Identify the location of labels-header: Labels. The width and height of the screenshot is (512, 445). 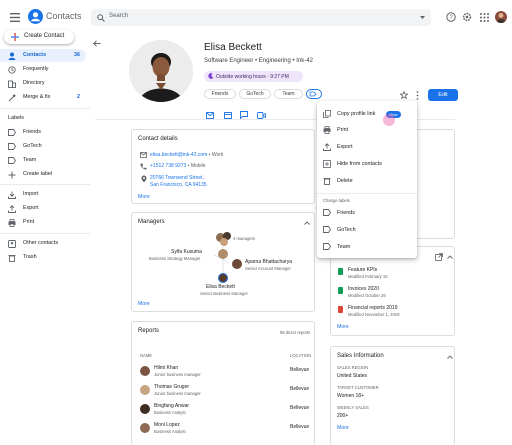
(43, 118).